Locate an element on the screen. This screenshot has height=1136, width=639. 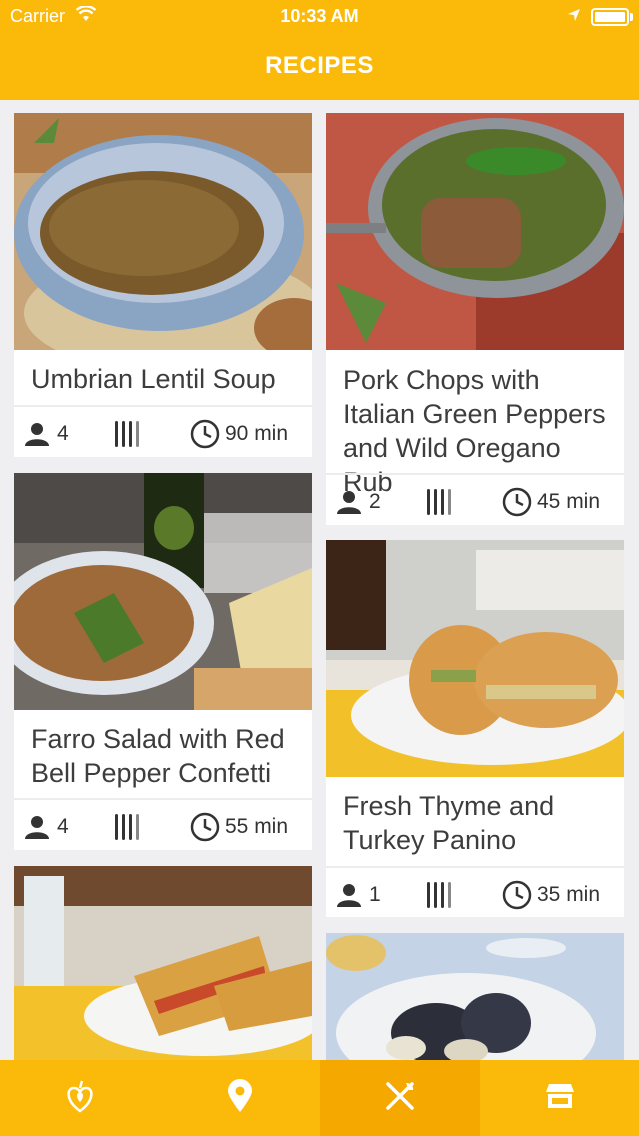
tab-recipes is located at coordinates (400, 1098).